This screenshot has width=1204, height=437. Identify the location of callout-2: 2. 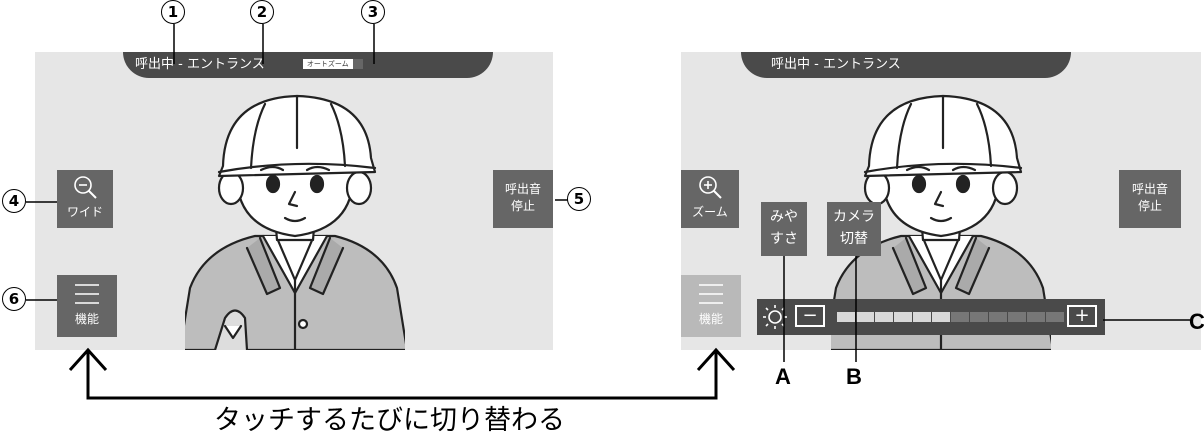
(262, 12).